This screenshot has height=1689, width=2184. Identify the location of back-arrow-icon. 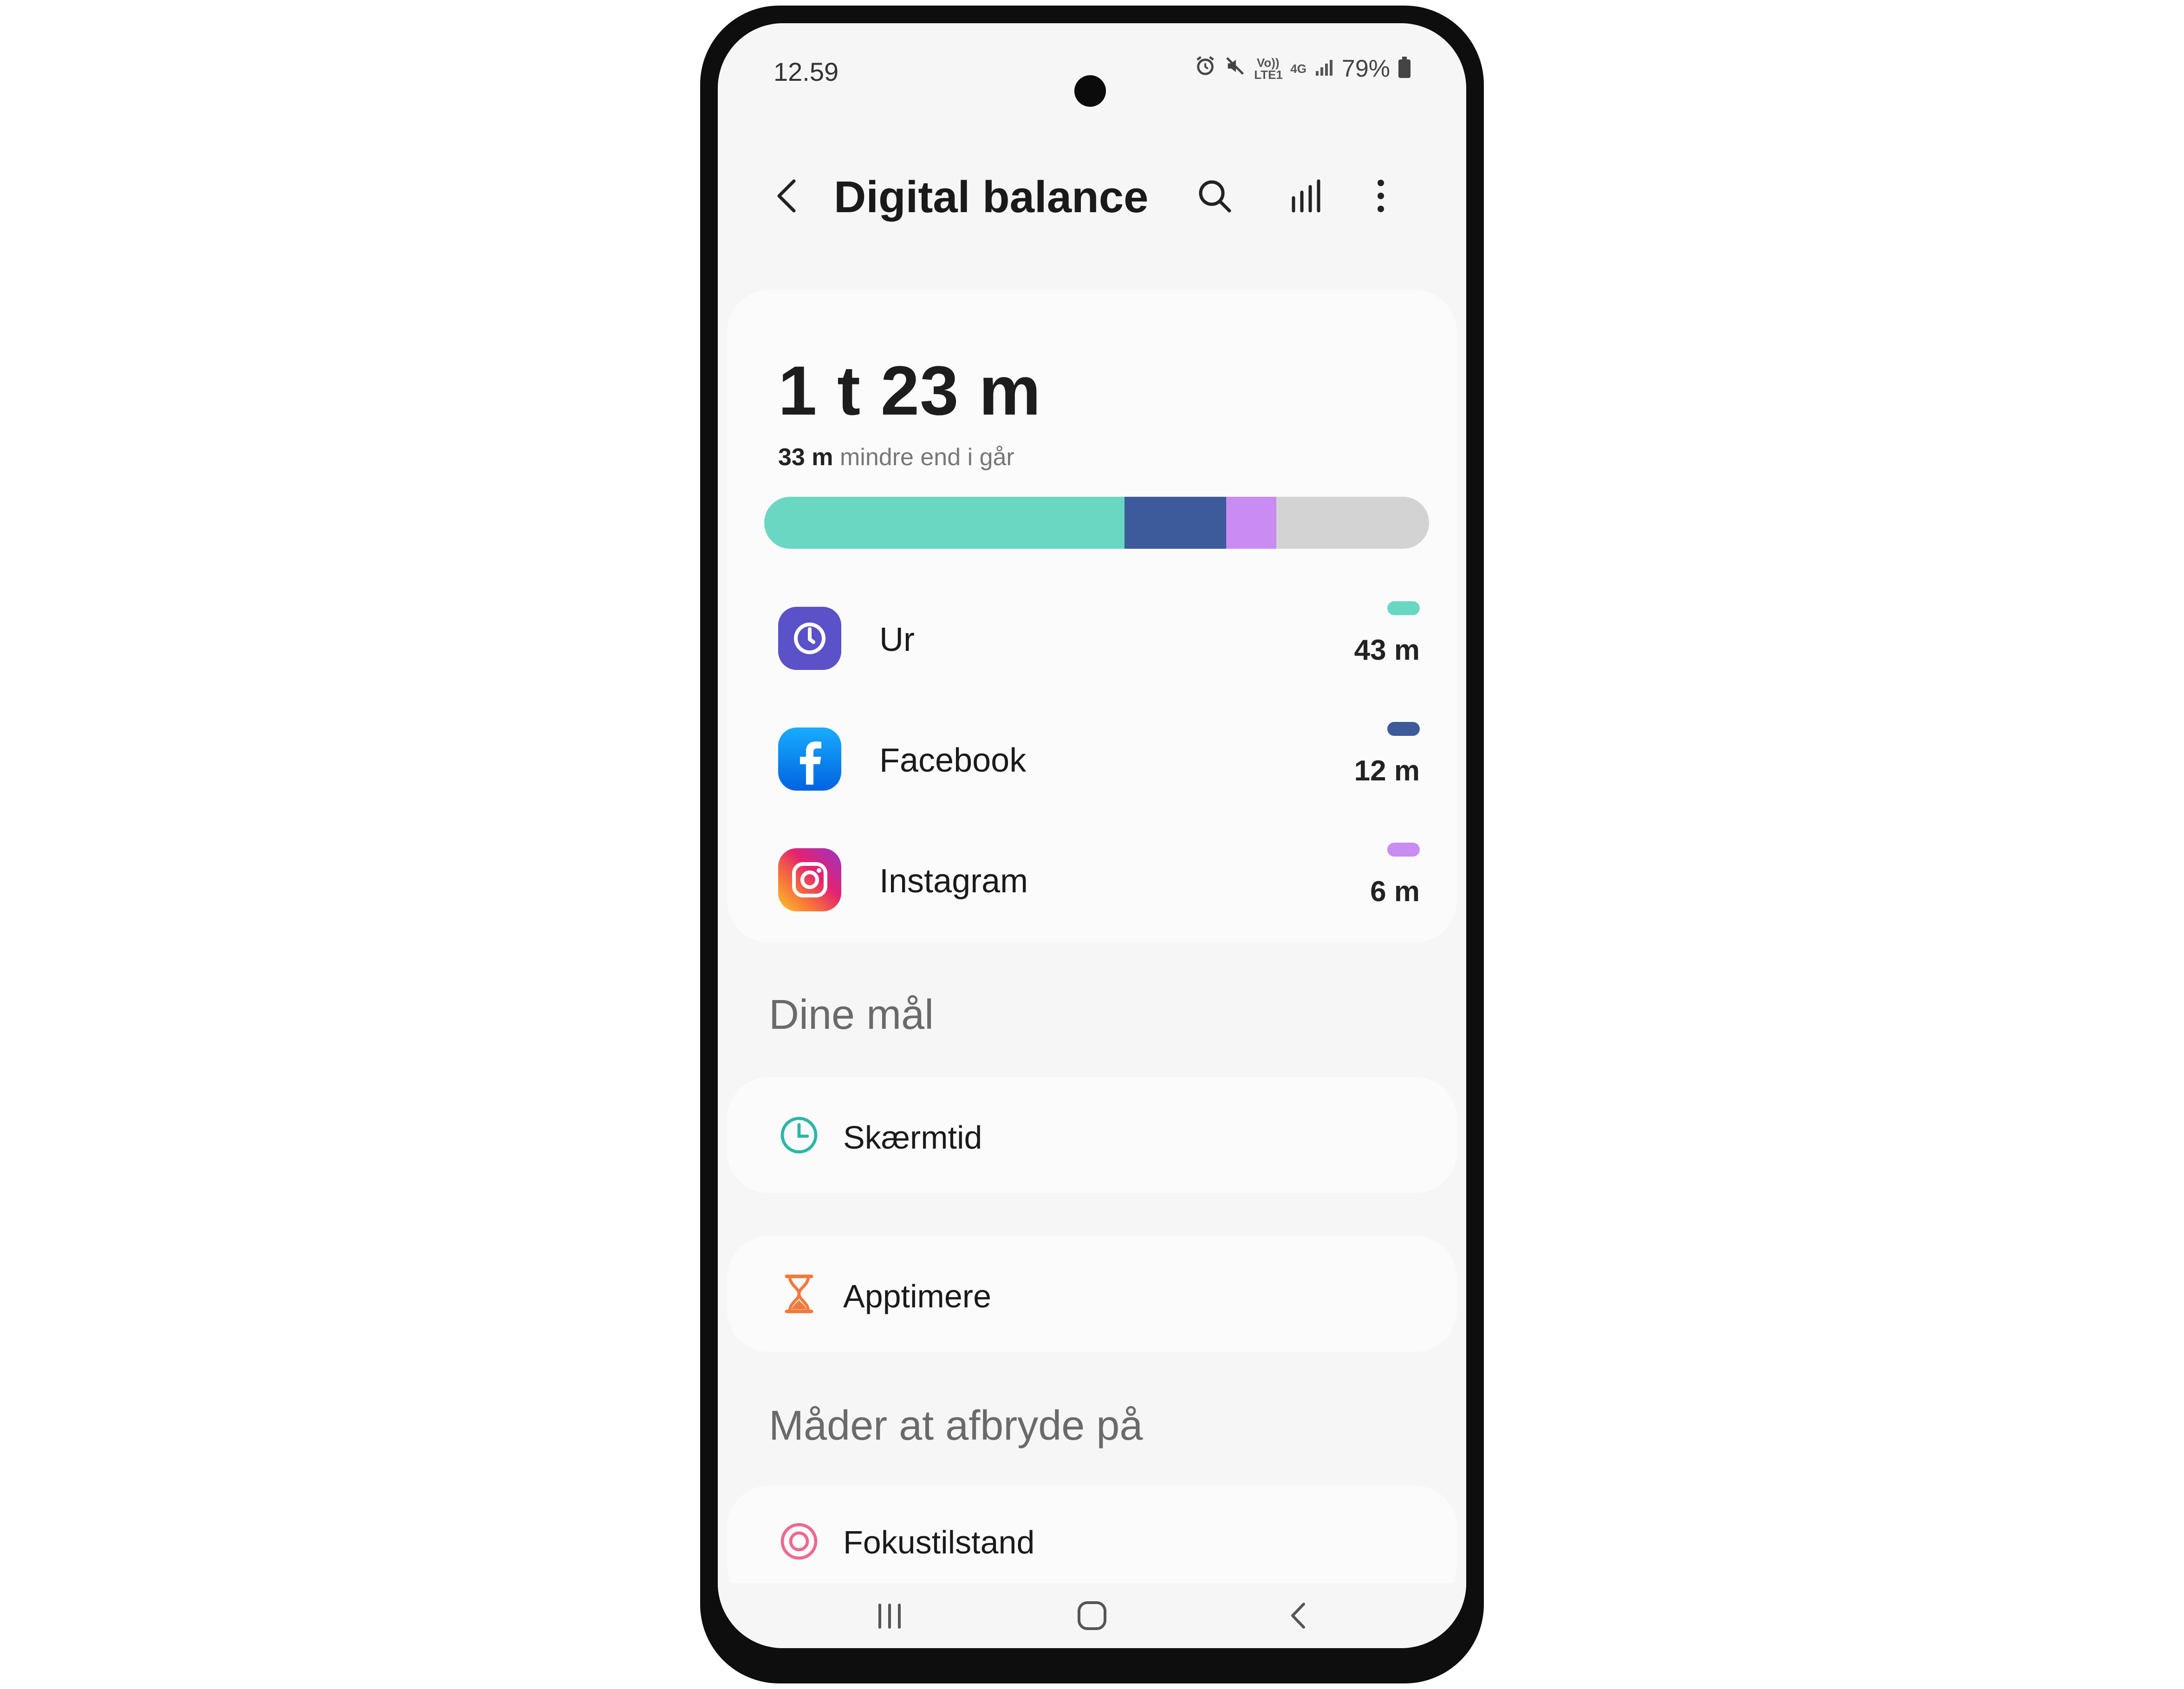
(786, 196).